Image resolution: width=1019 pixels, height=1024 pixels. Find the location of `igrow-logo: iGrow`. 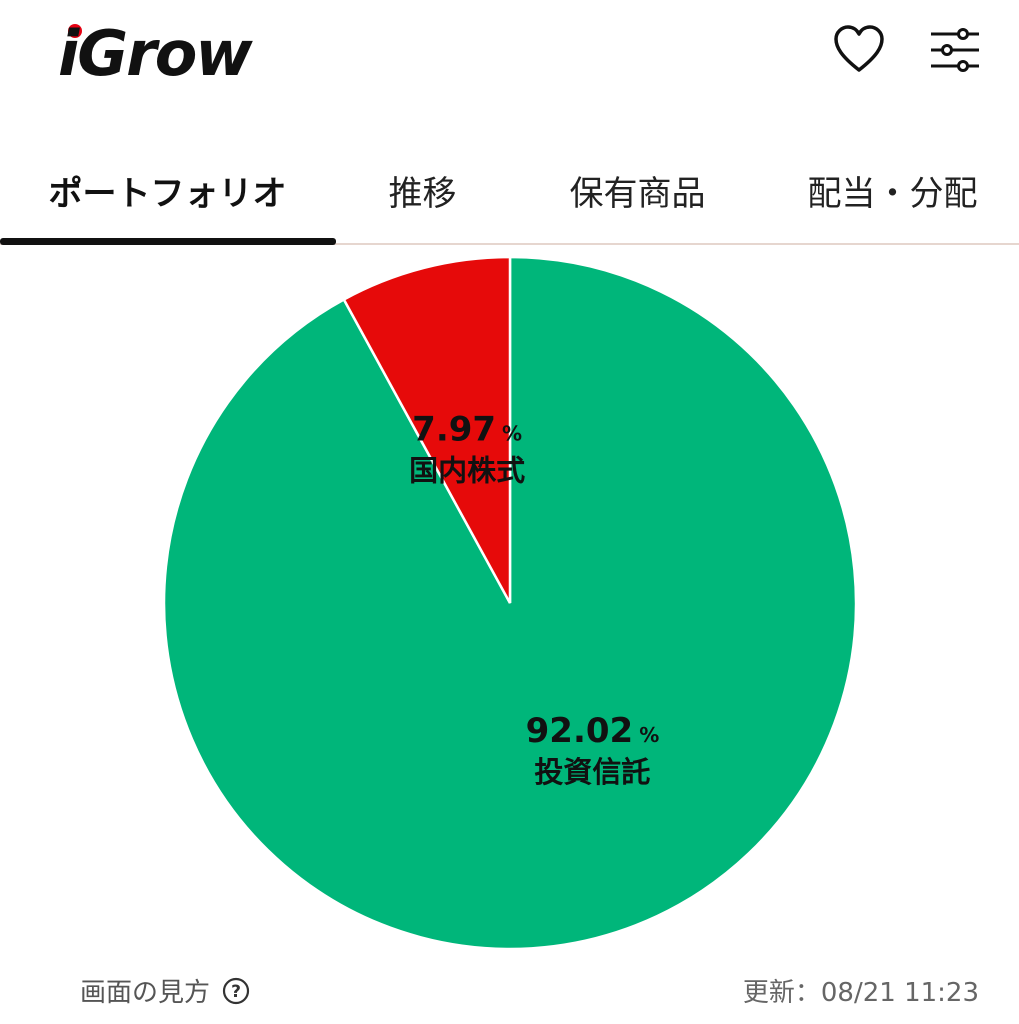

igrow-logo: iGrow is located at coordinates (155, 54).